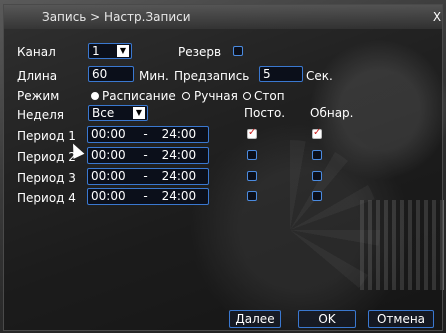  Describe the element at coordinates (46, 157) in the screenshot. I see `period-2-label: Период 2` at that location.